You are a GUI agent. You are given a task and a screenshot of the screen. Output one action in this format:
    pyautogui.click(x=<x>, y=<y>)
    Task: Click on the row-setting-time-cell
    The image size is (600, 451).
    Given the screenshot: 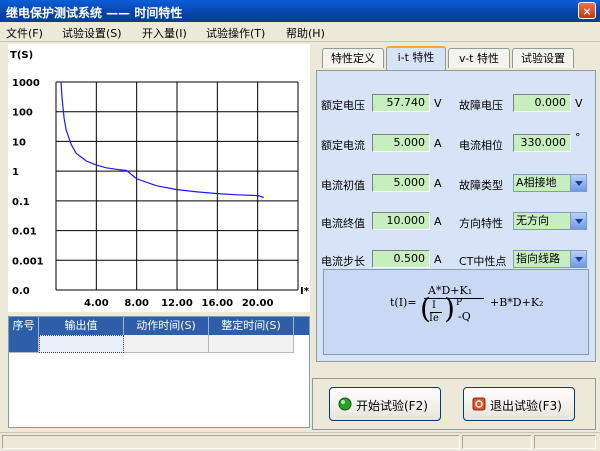 What is the action you would take?
    pyautogui.click(x=251, y=344)
    